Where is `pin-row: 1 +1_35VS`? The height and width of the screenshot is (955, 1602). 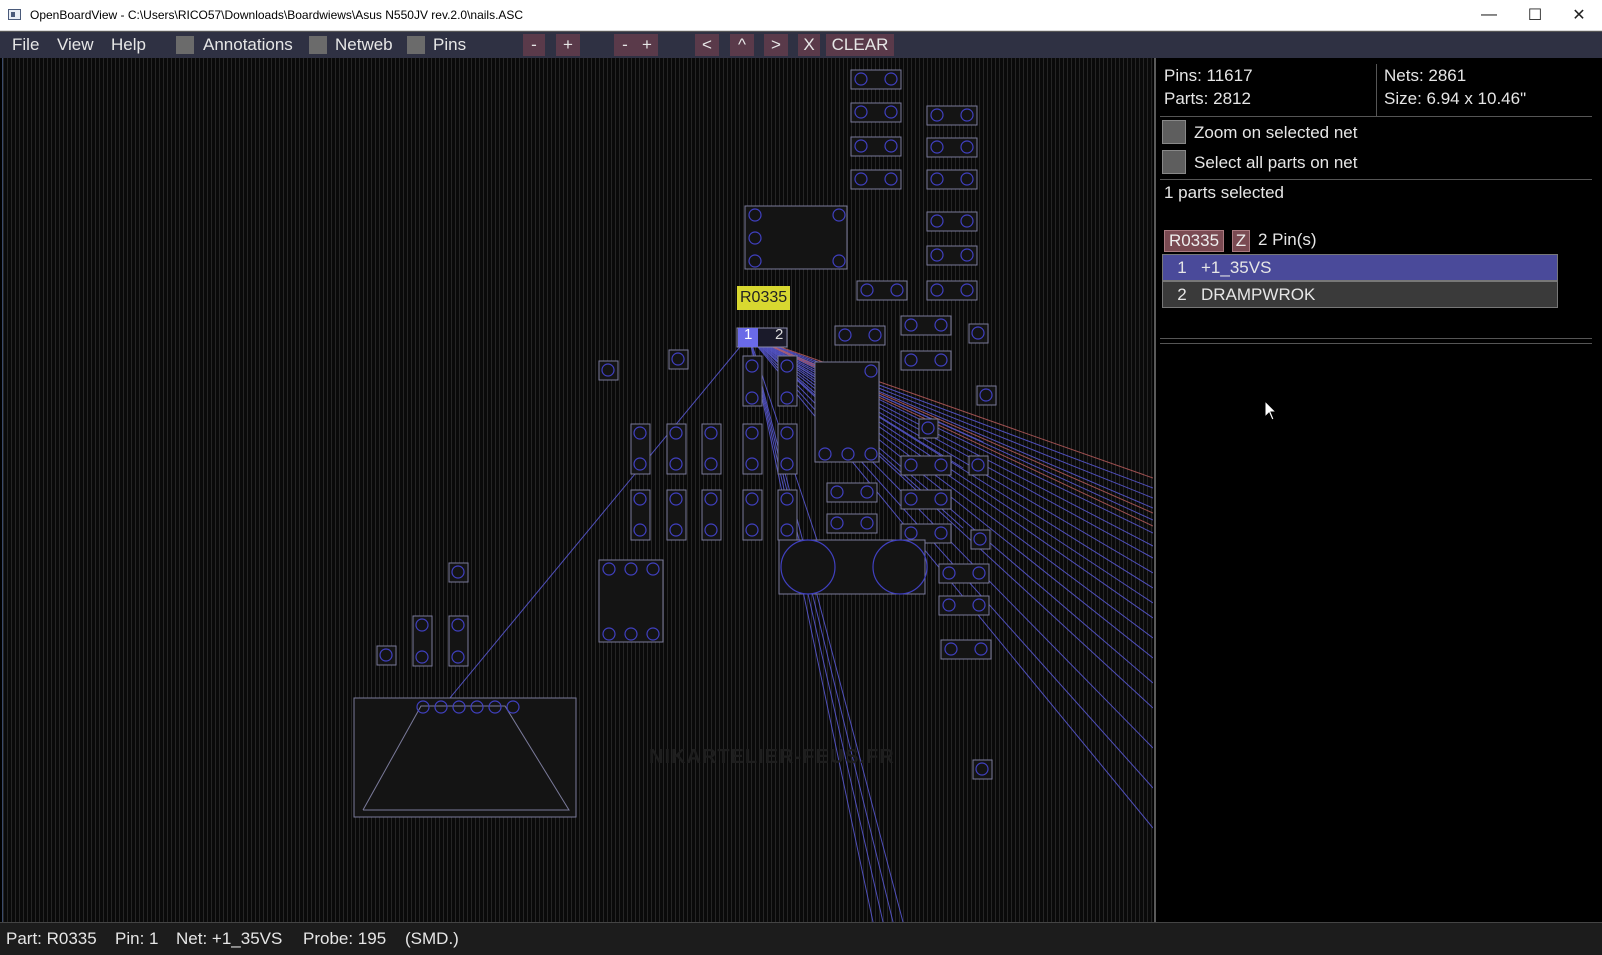 pin-row: 1 +1_35VS is located at coordinates (1360, 267).